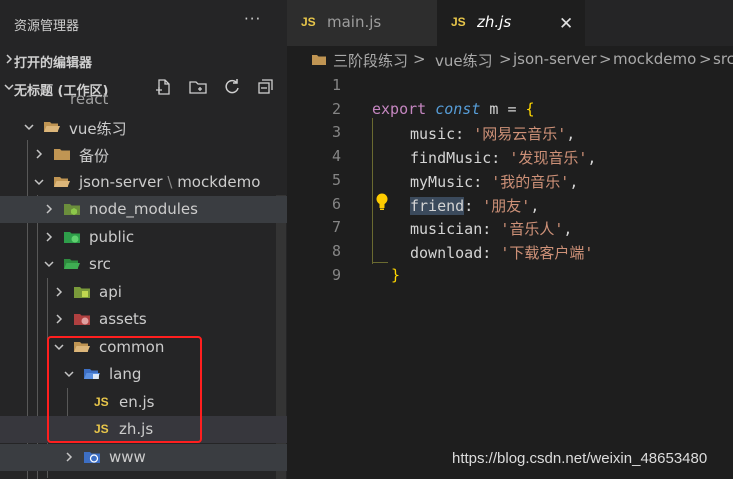 Image resolution: width=733 pixels, height=479 pixels. What do you see at coordinates (170, 182) in the screenshot?
I see `tree-item-label: json-server \ mockdemo` at bounding box center [170, 182].